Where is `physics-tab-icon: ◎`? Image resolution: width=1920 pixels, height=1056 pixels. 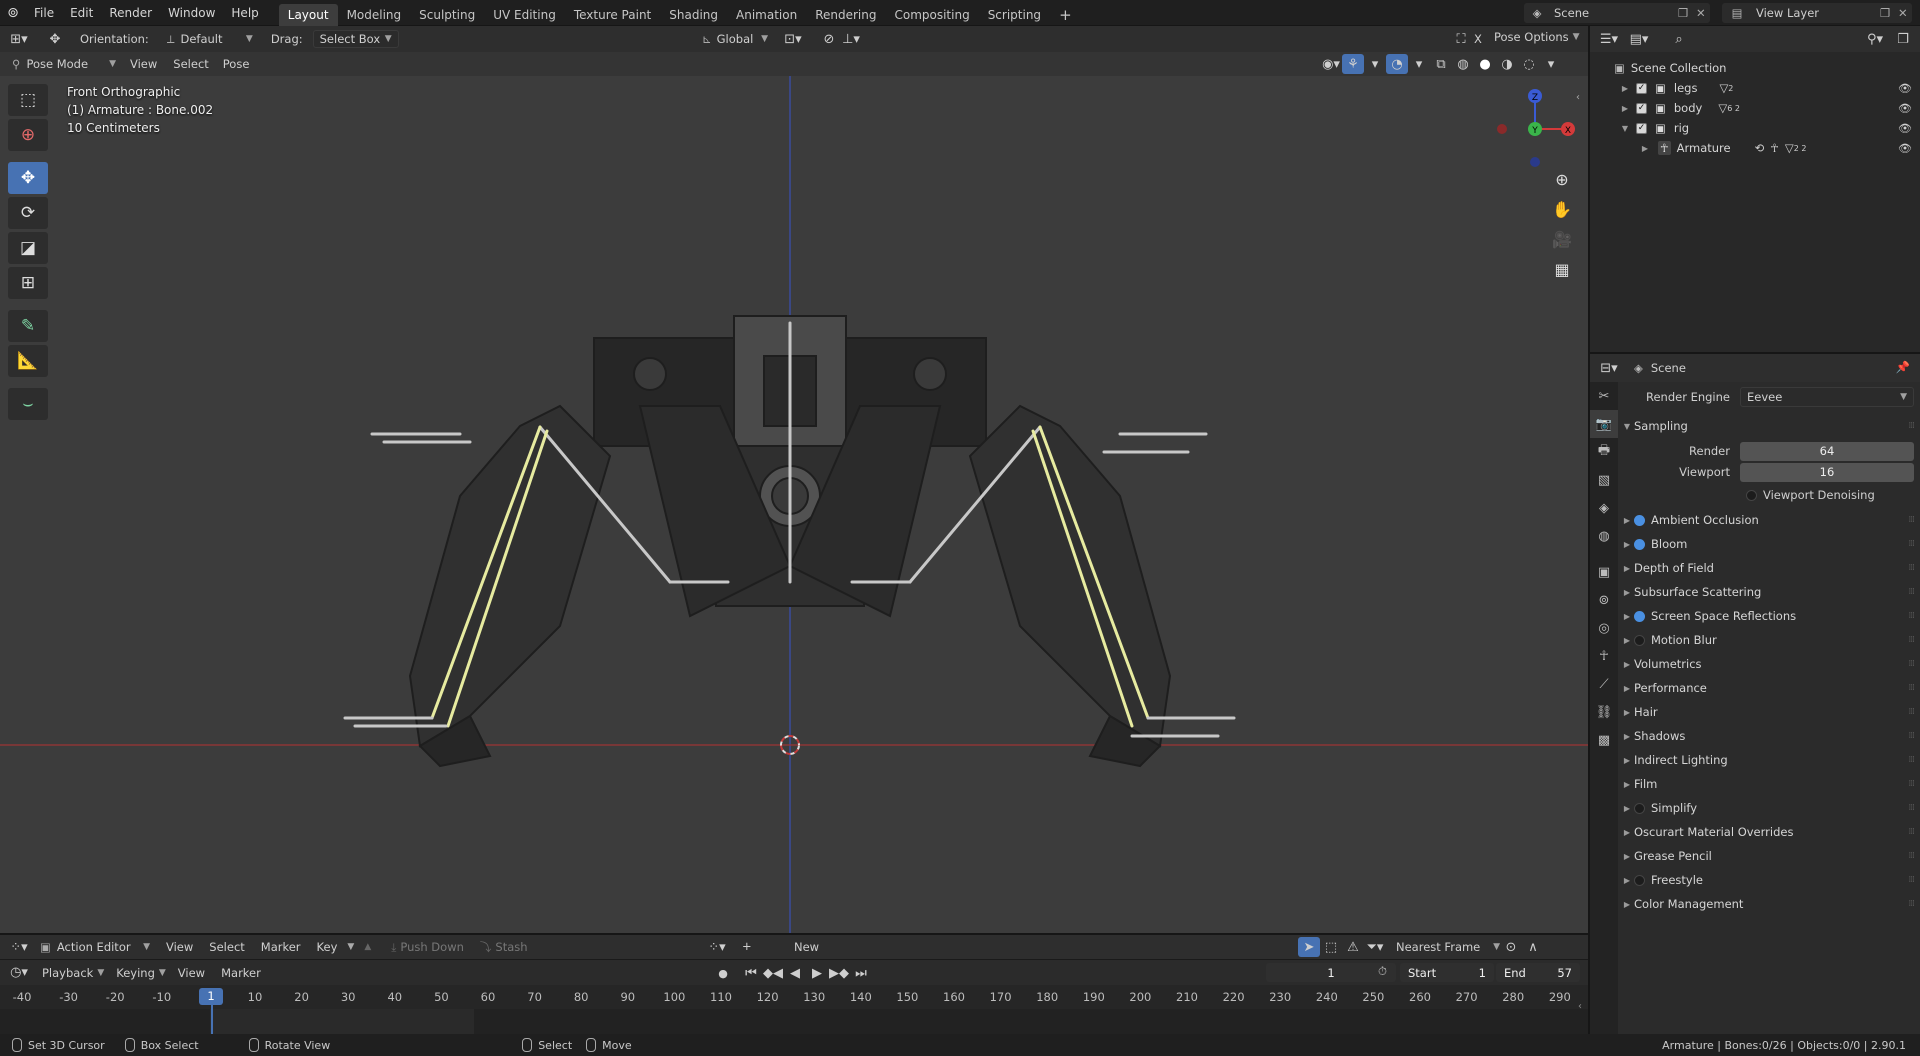 physics-tab-icon: ◎ is located at coordinates (1604, 628).